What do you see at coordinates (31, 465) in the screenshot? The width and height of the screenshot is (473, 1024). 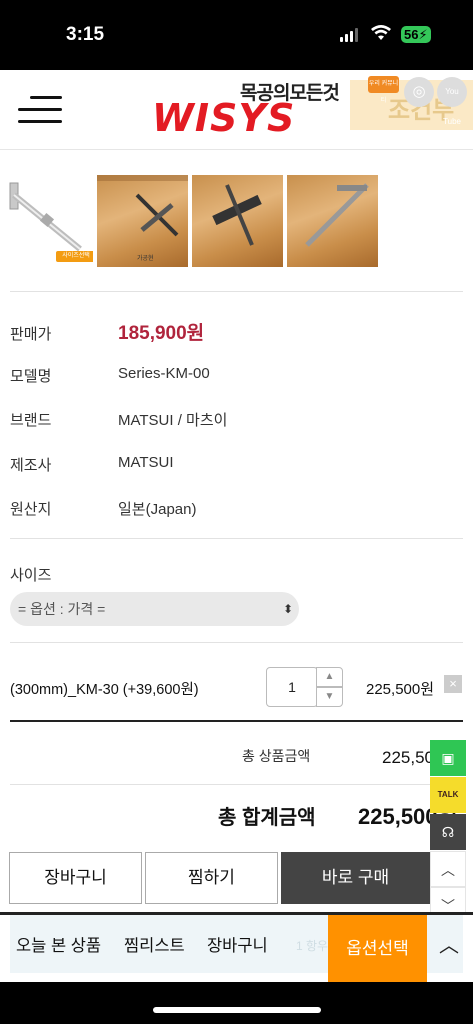 I see `manufacturer-label: 제조사` at bounding box center [31, 465].